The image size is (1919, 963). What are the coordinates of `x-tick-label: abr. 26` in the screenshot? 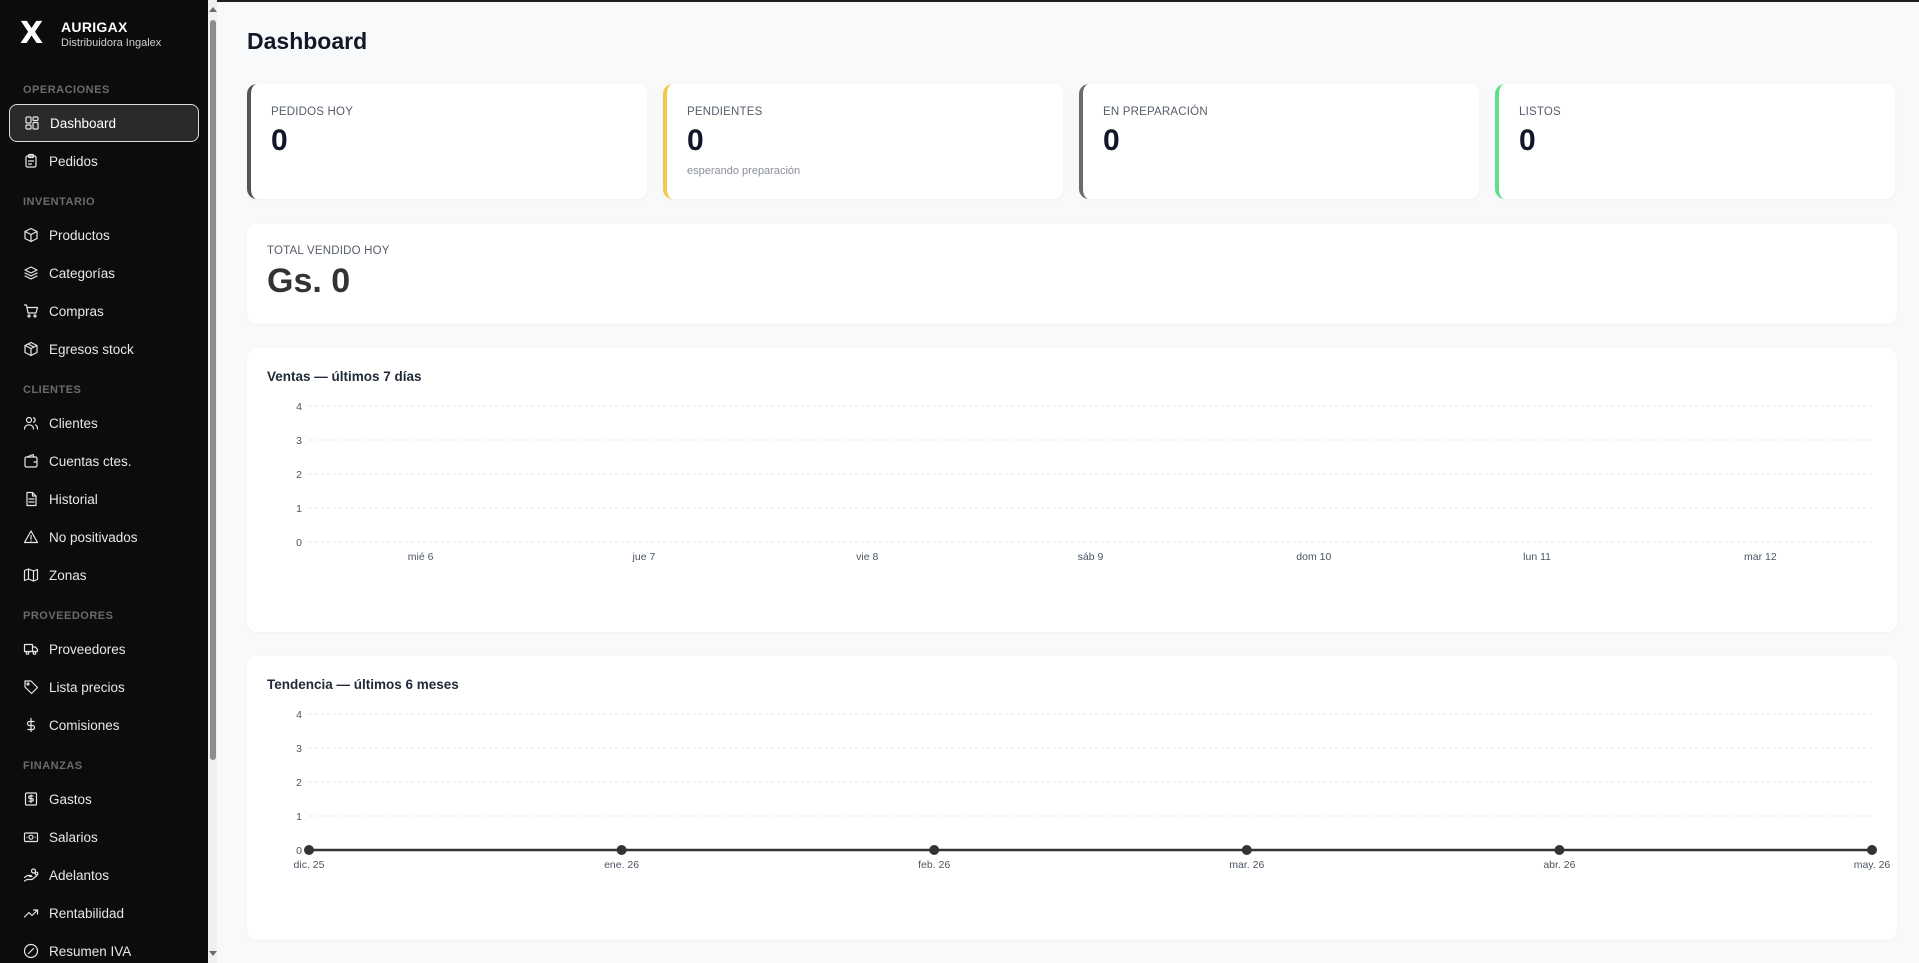 It's located at (1559, 865).